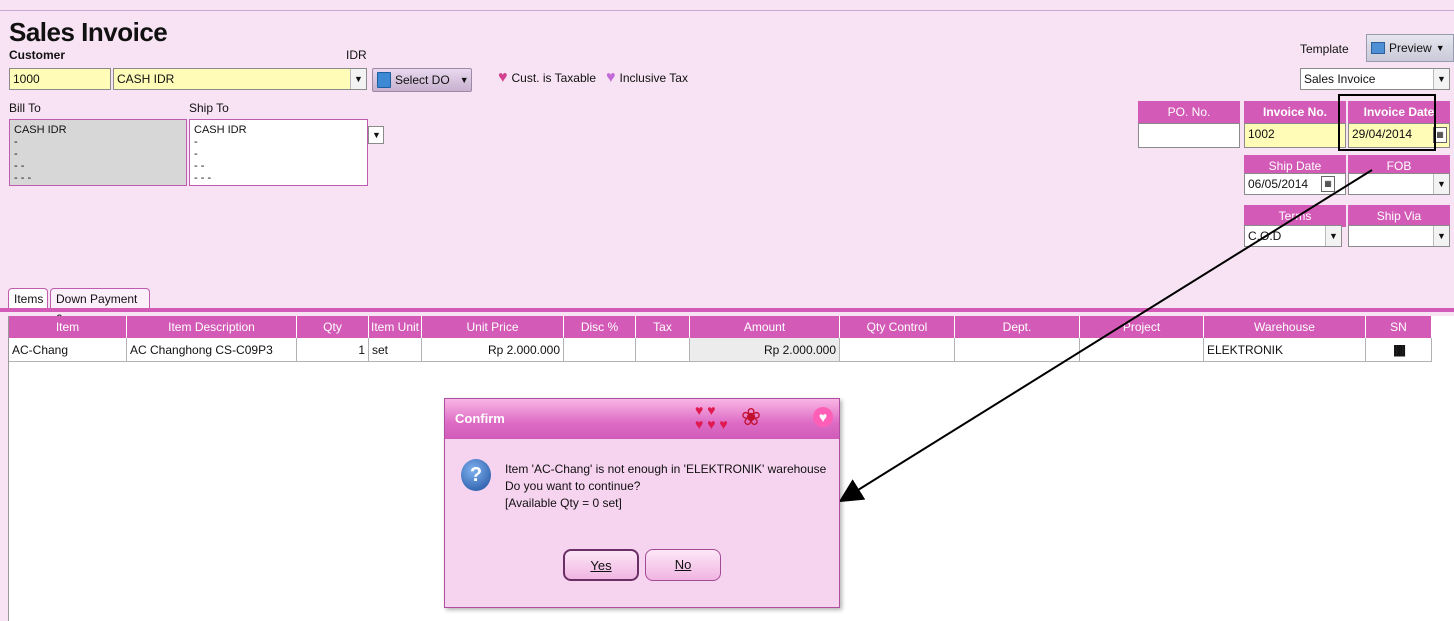 This screenshot has height=621, width=1454. I want to click on yes-button-label: Yes, so click(601, 565).